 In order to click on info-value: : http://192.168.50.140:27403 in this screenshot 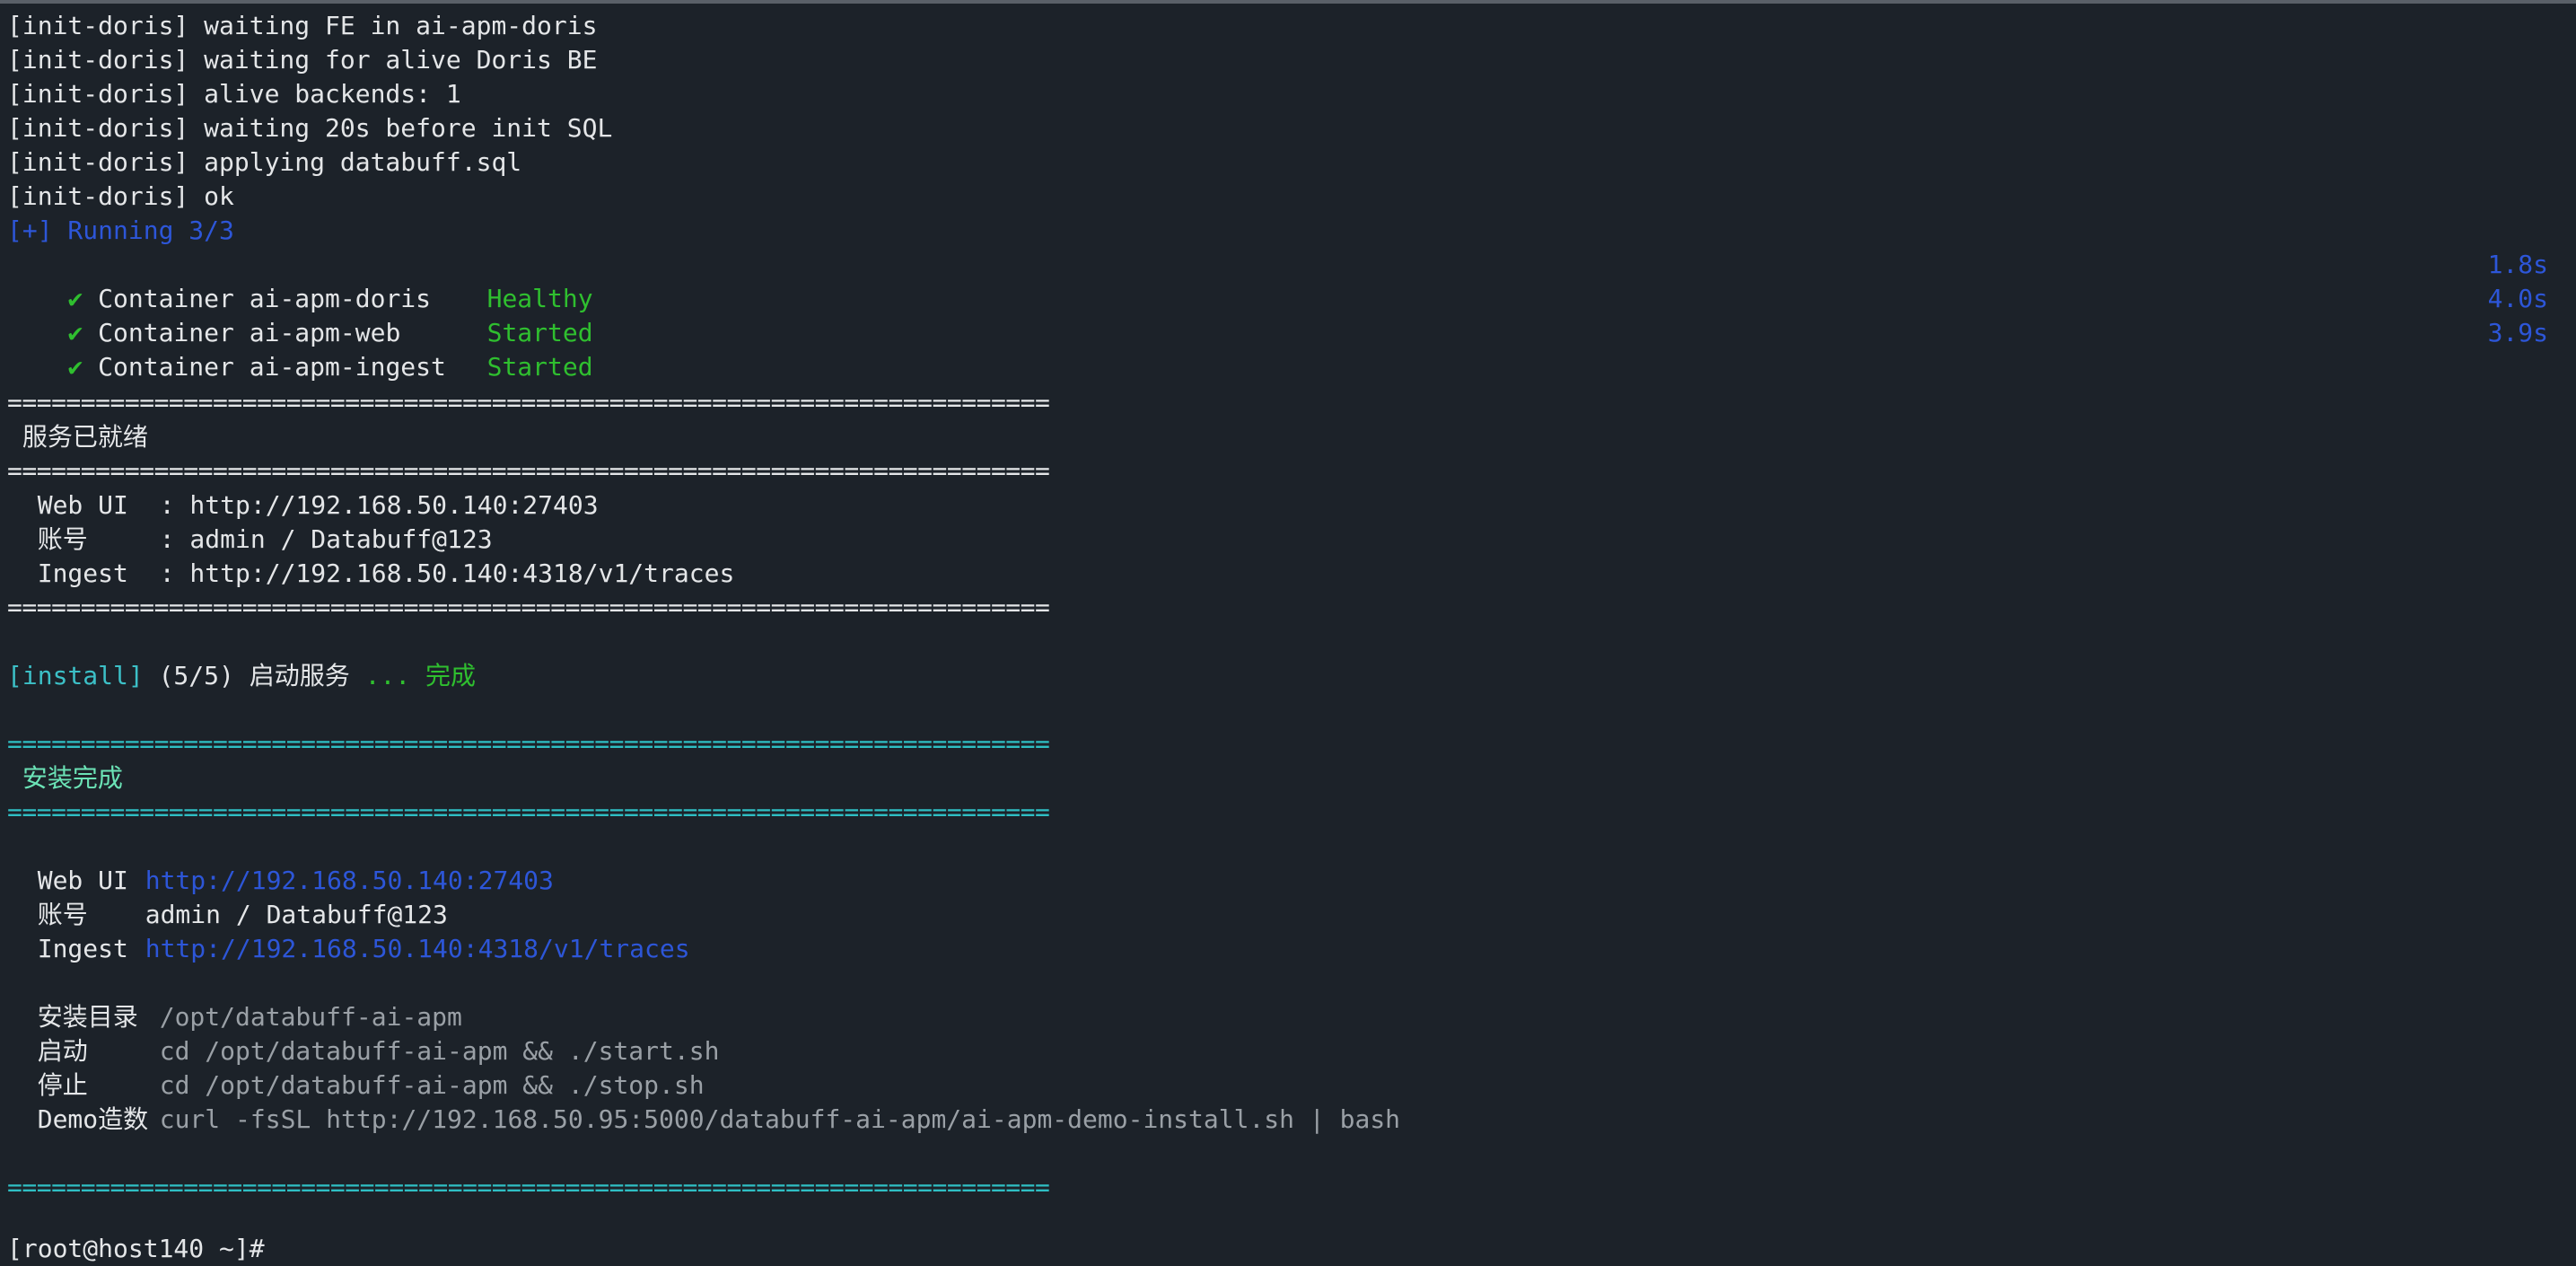, I will do `click(379, 505)`.